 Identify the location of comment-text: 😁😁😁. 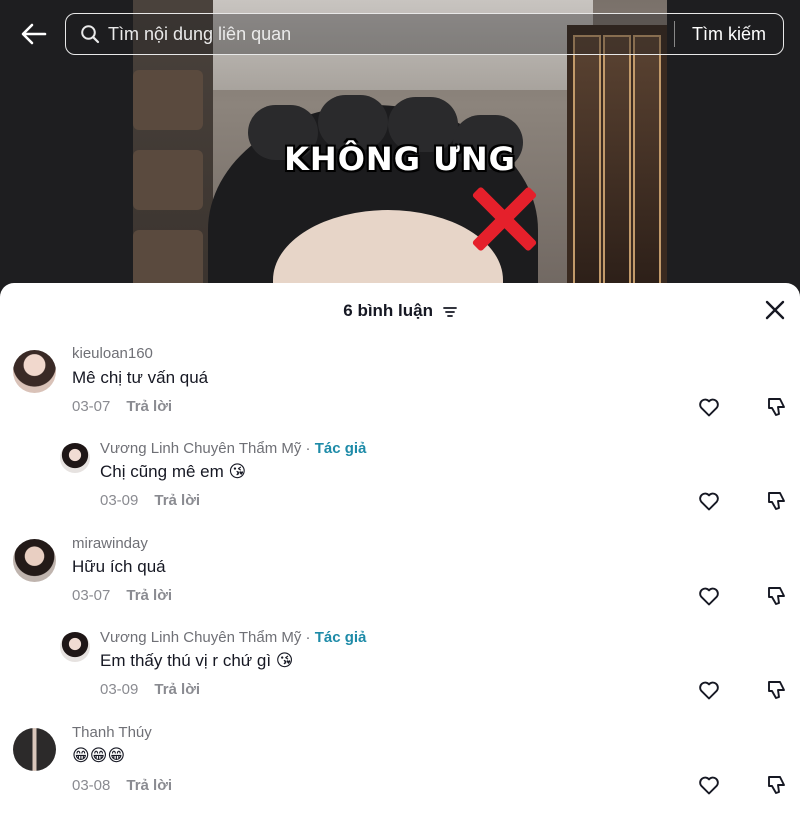
(99, 756).